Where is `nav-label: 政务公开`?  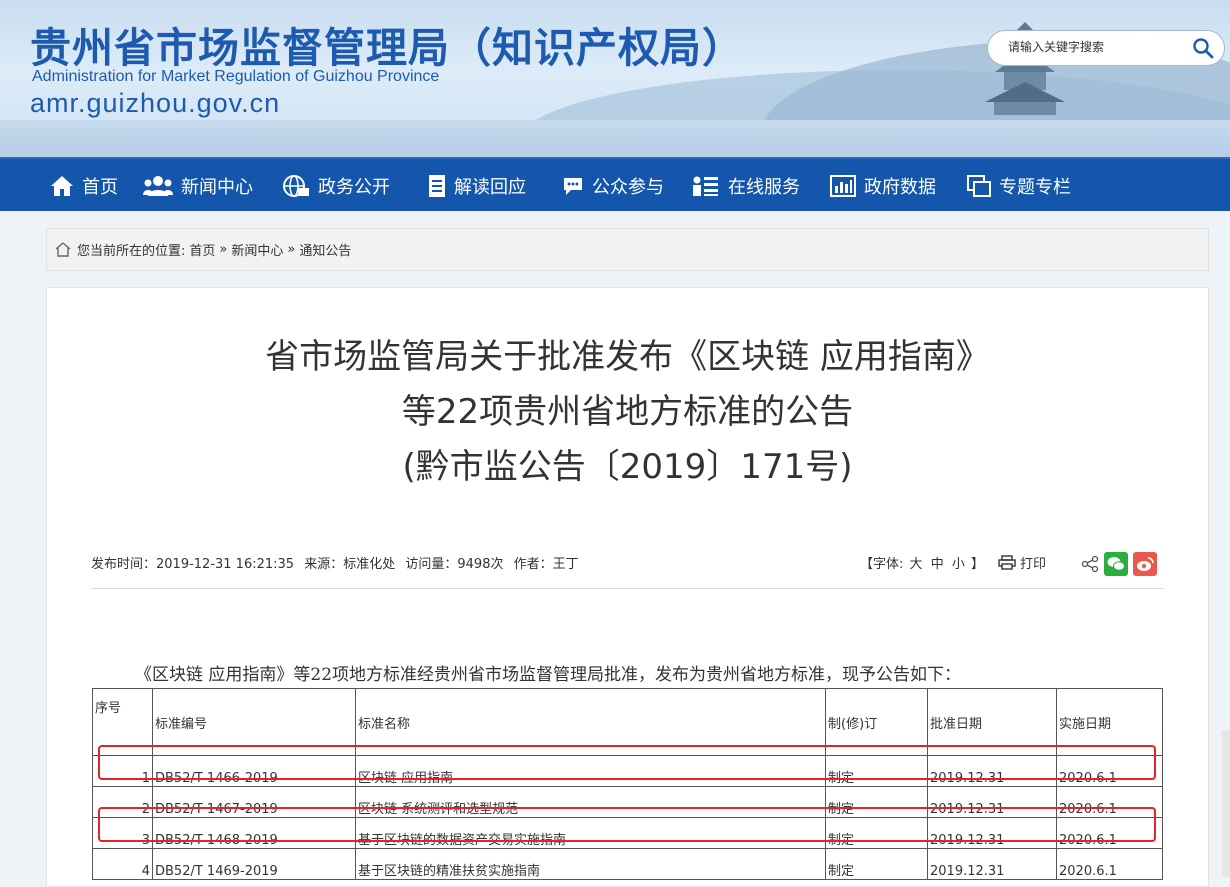 nav-label: 政务公开 is located at coordinates (354, 187).